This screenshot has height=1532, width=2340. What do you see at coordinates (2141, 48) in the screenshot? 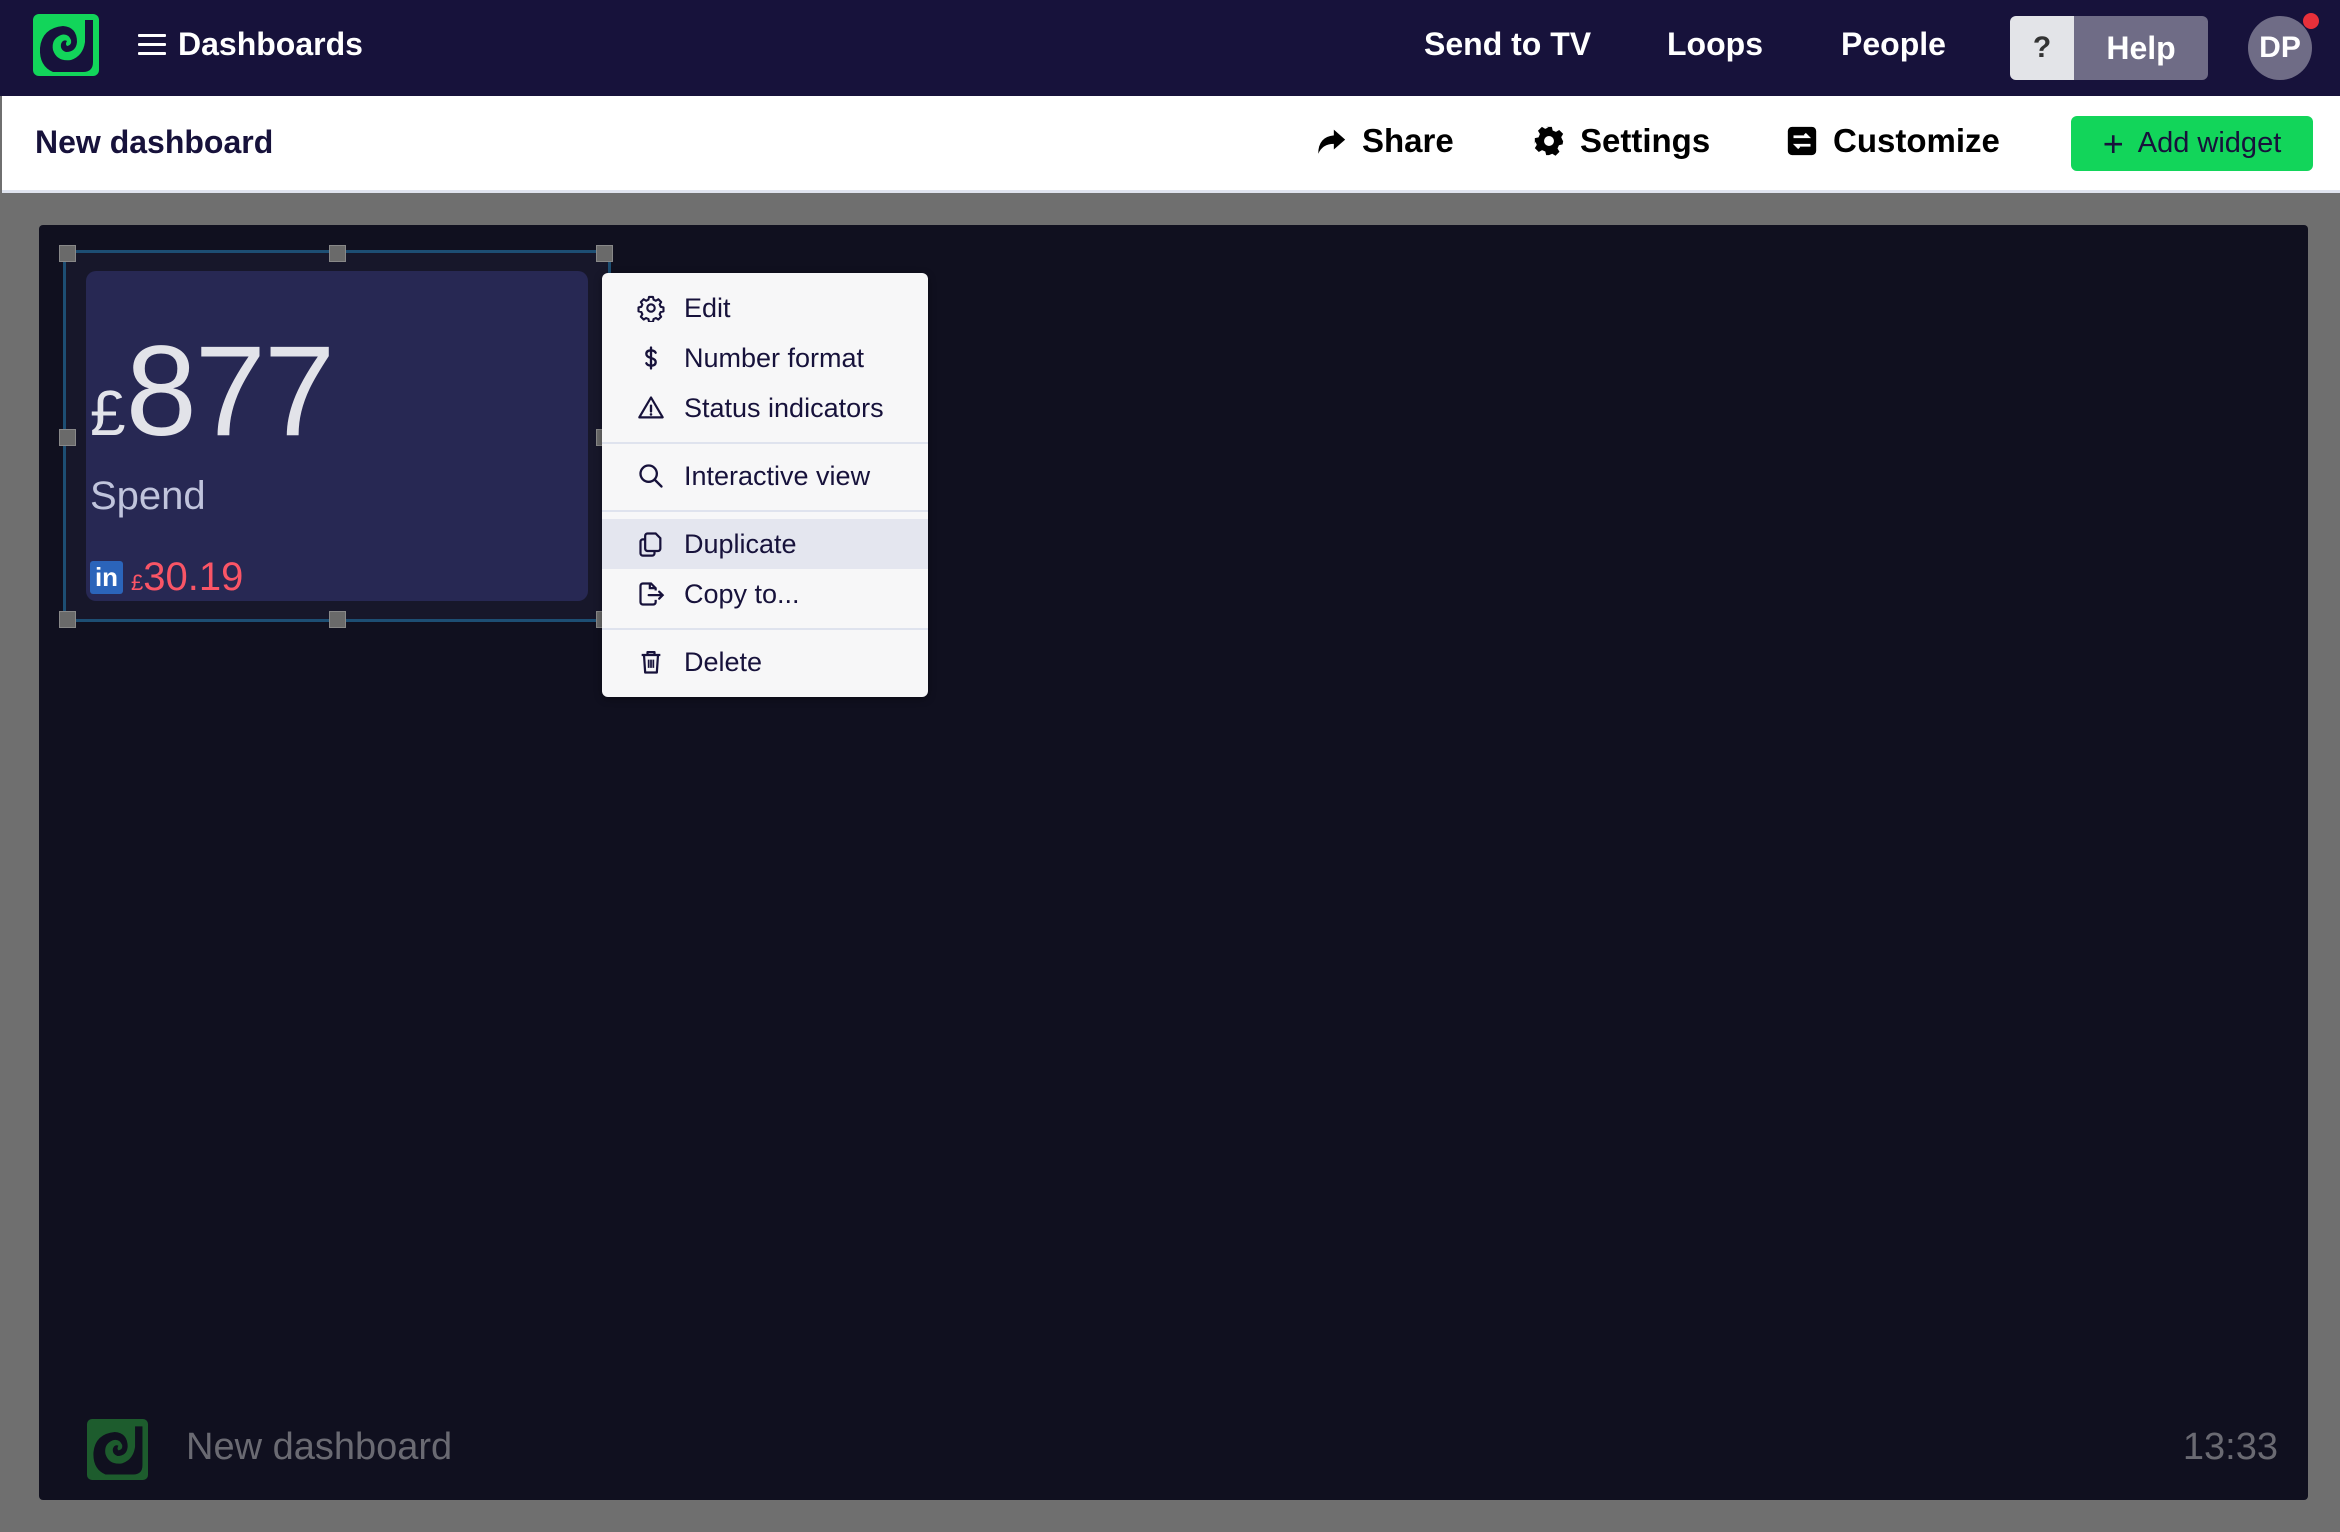
I see `help-label: Help` at bounding box center [2141, 48].